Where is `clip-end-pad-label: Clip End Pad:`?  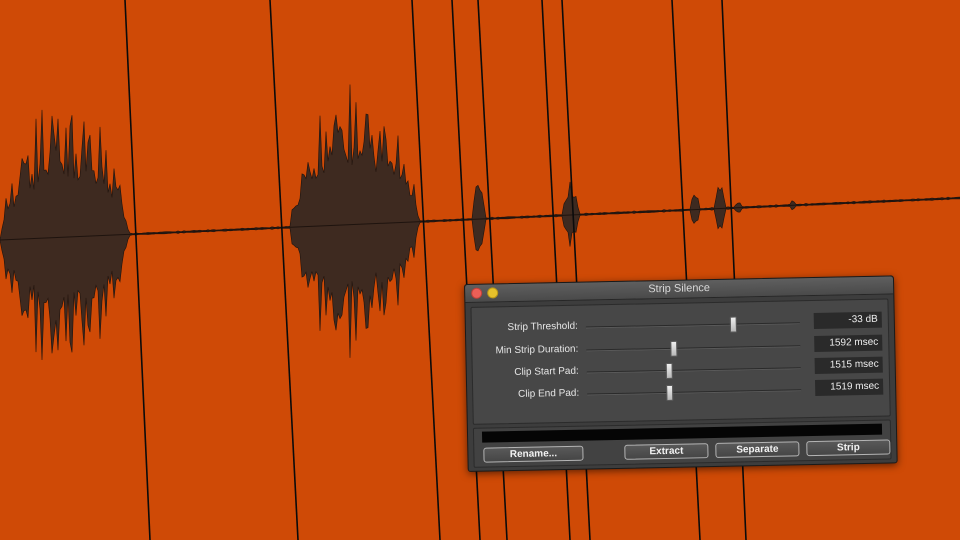 clip-end-pad-label: Clip End Pad: is located at coordinates (548, 393).